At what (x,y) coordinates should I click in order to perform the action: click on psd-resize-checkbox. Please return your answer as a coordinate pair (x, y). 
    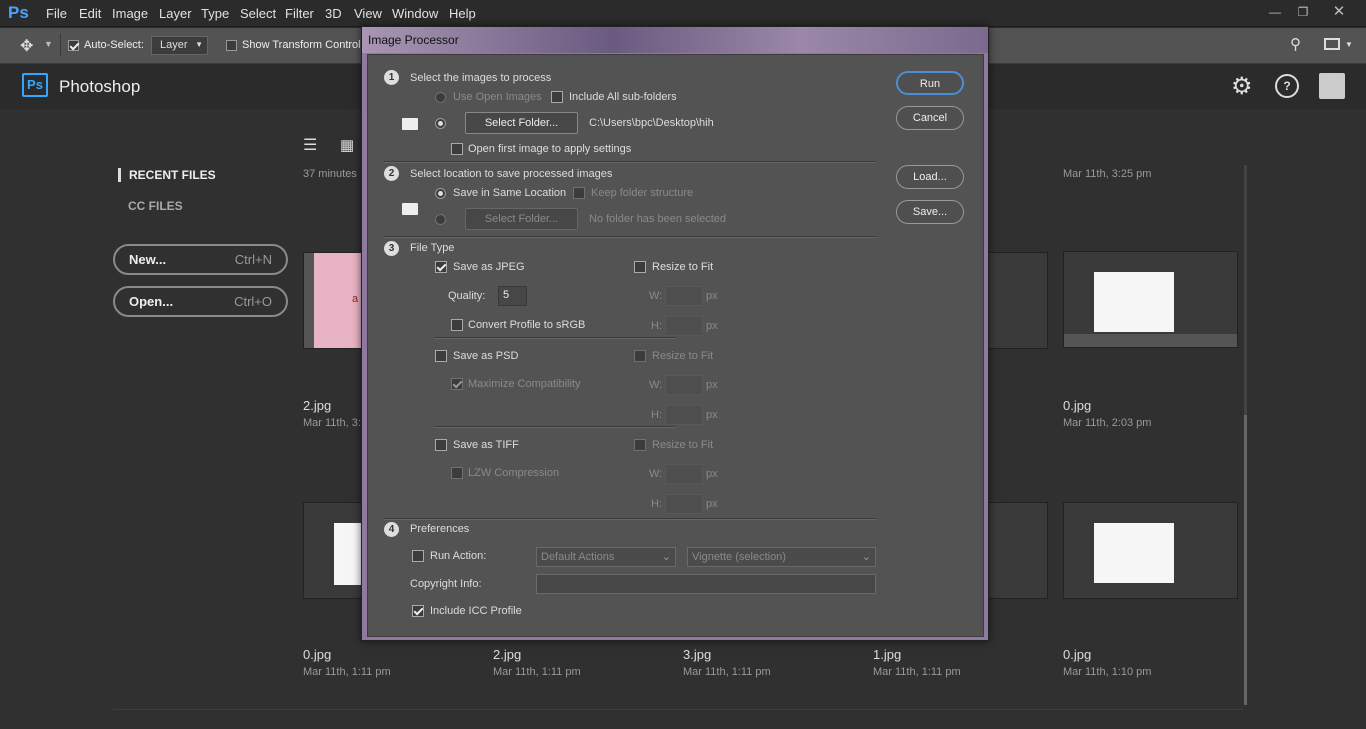
    Looking at the image, I should click on (640, 356).